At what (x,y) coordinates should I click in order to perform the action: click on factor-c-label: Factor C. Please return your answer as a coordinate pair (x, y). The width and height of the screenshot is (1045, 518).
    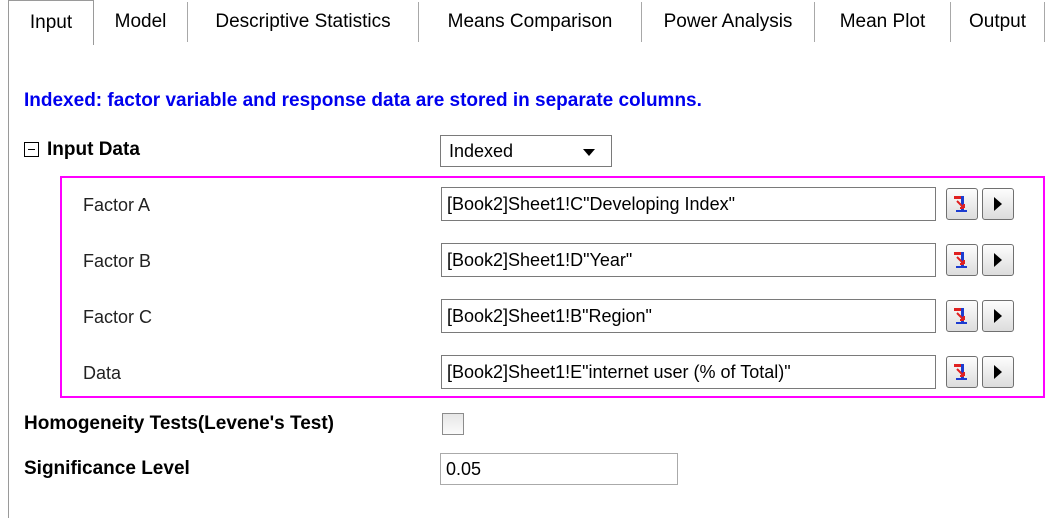
    Looking at the image, I should click on (118, 317).